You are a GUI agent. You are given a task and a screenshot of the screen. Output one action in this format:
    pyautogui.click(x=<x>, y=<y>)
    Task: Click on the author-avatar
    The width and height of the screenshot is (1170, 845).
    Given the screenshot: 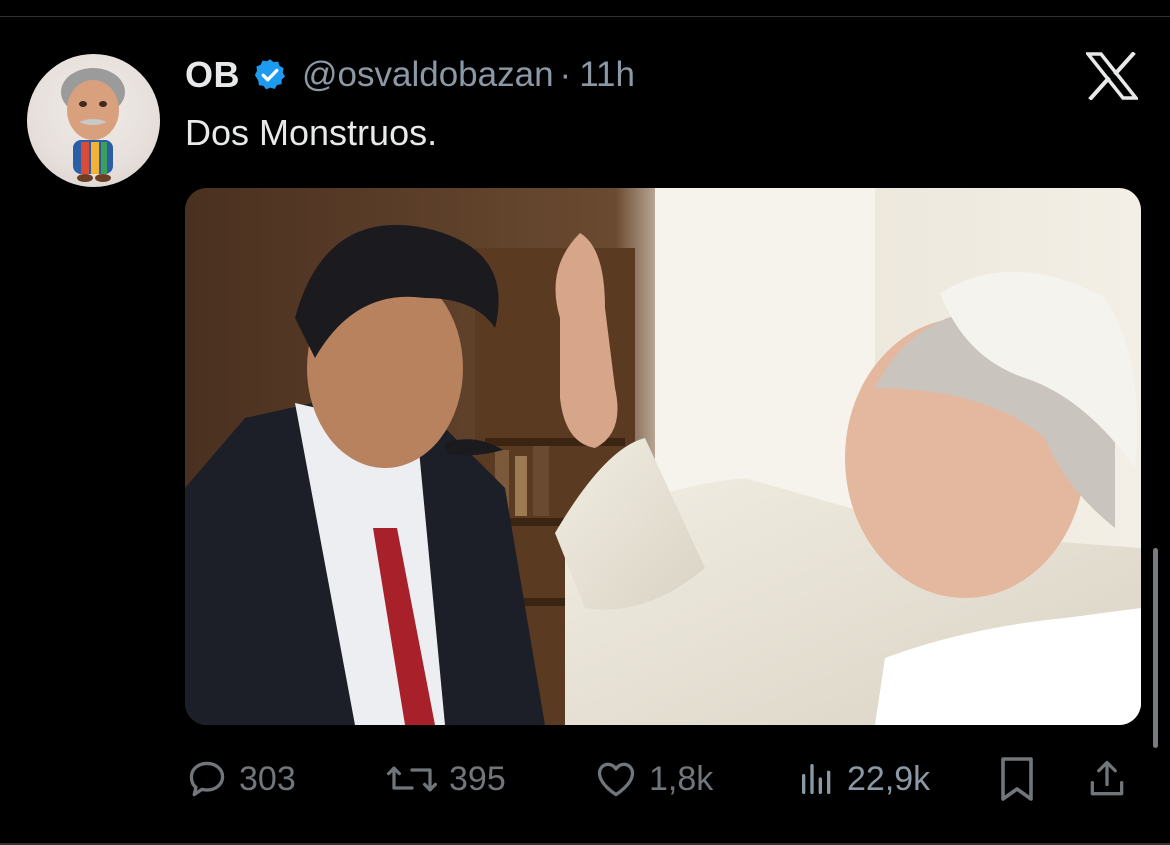 What is the action you would take?
    pyautogui.click(x=93, y=120)
    